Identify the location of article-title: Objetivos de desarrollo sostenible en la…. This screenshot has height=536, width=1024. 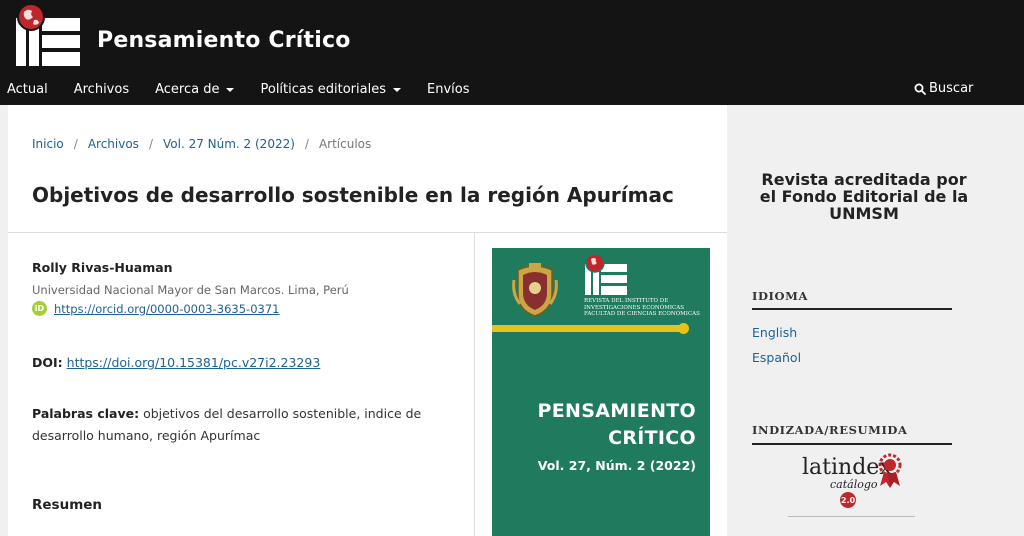
(353, 195).